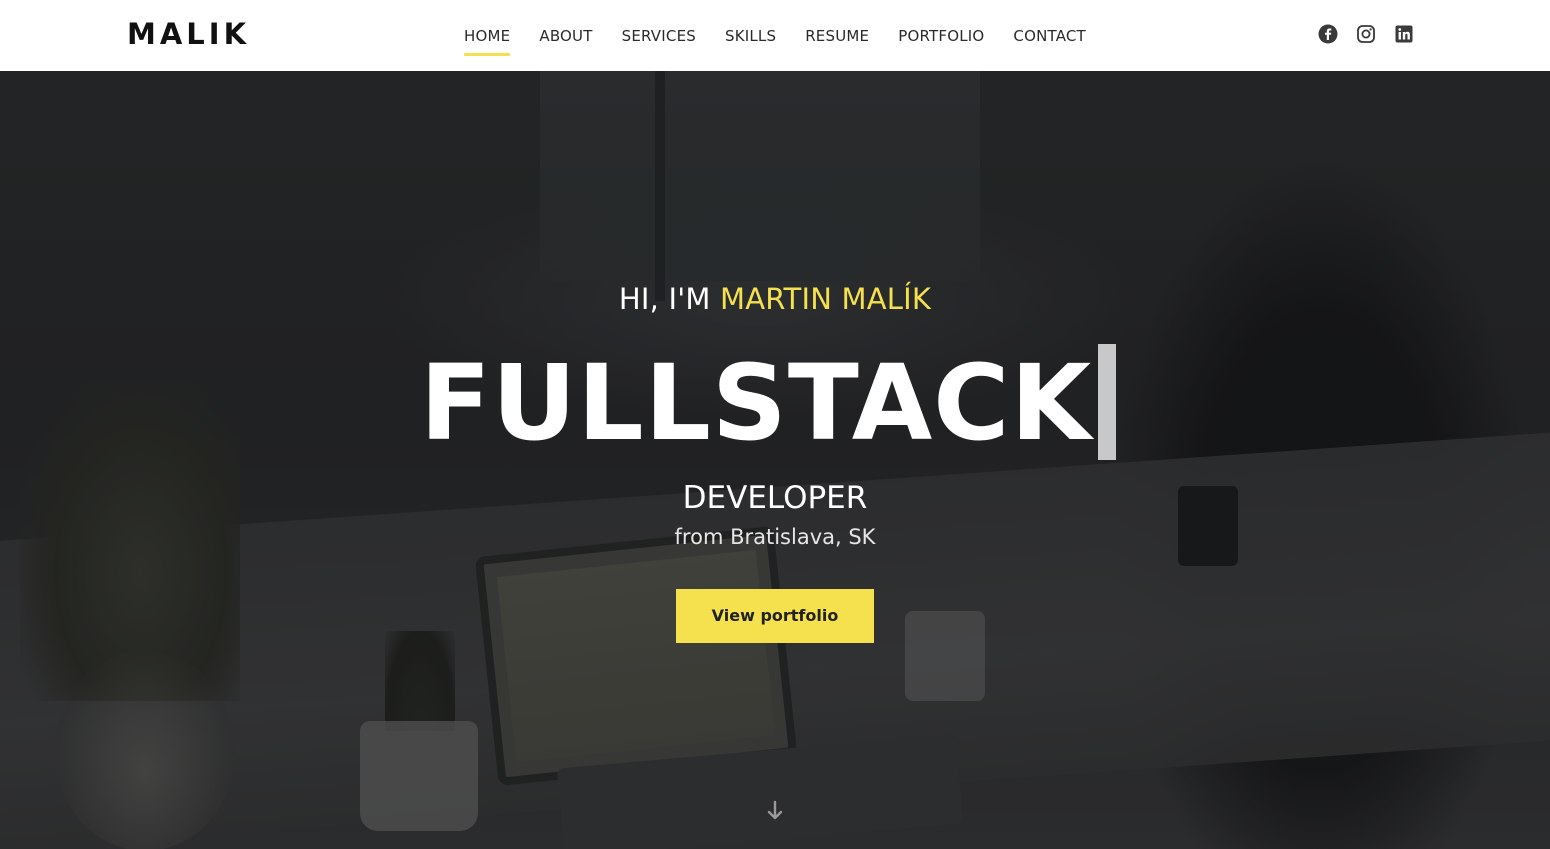  Describe the element at coordinates (1404, 34) in the screenshot. I see `linkedin-icon` at that location.